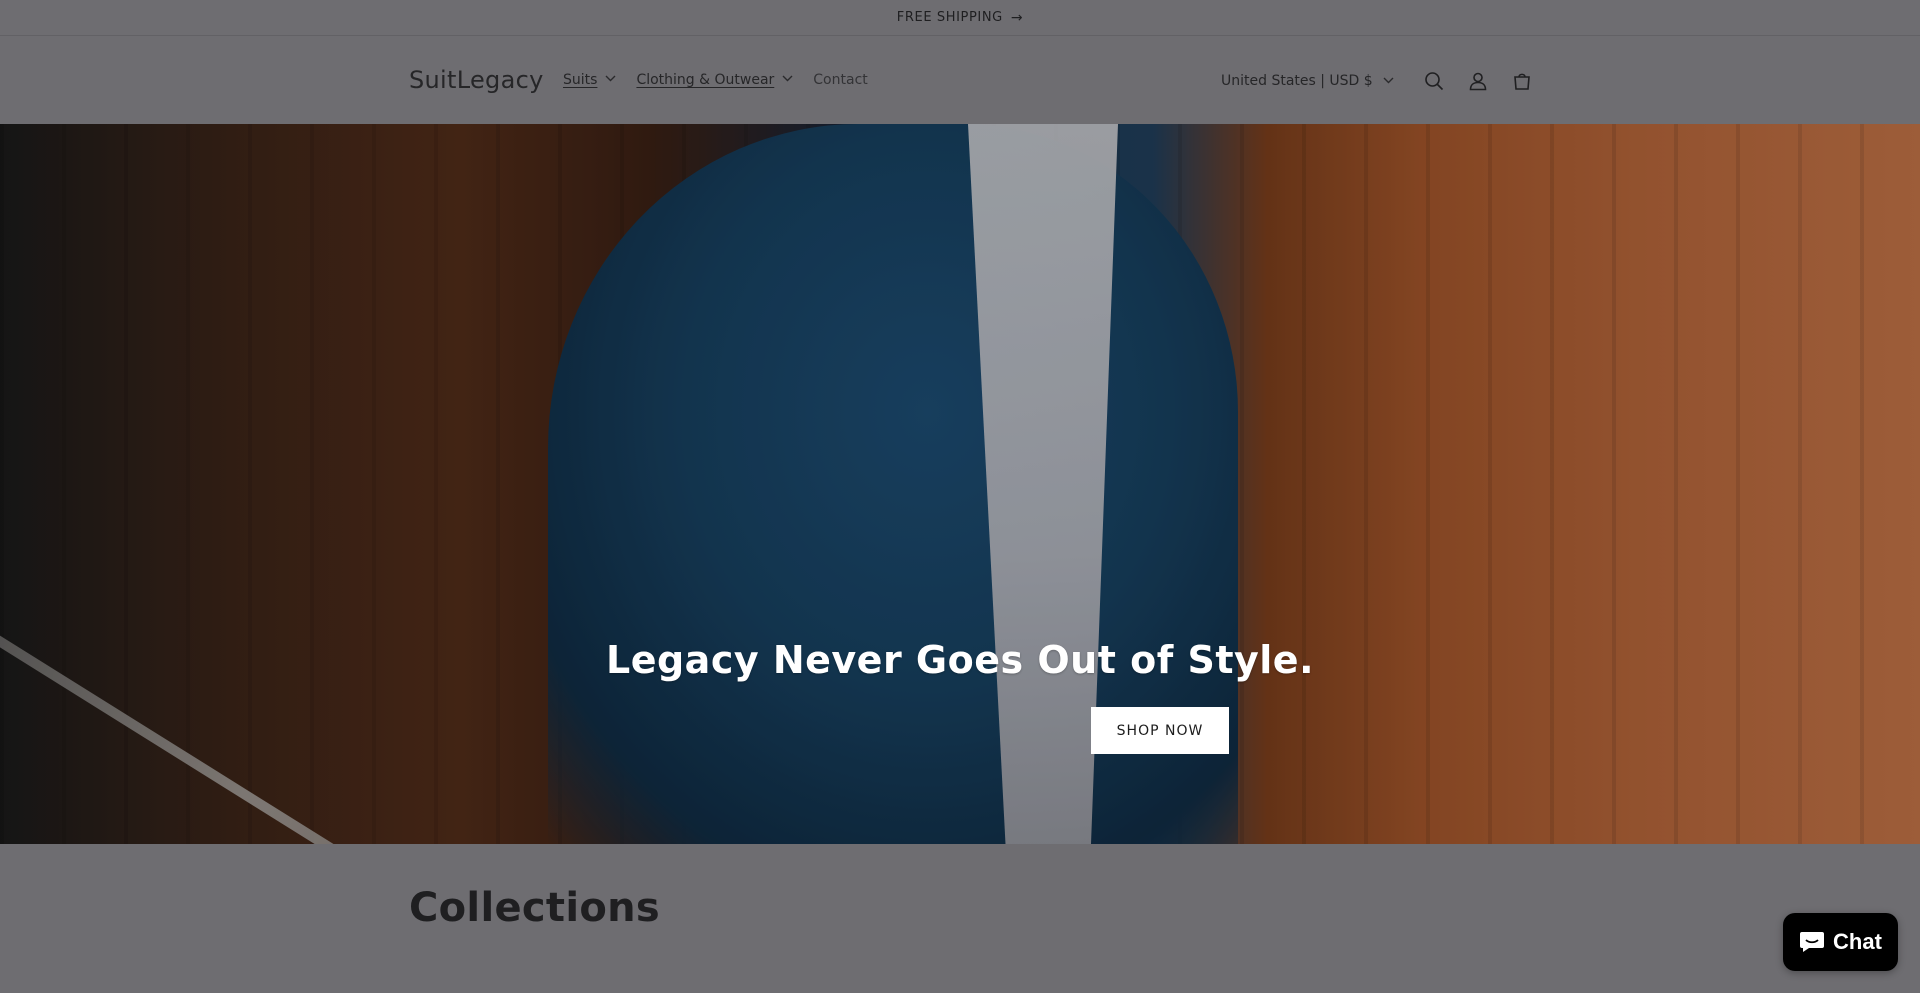 The height and width of the screenshot is (993, 1920). I want to click on account-icon, so click(1478, 81).